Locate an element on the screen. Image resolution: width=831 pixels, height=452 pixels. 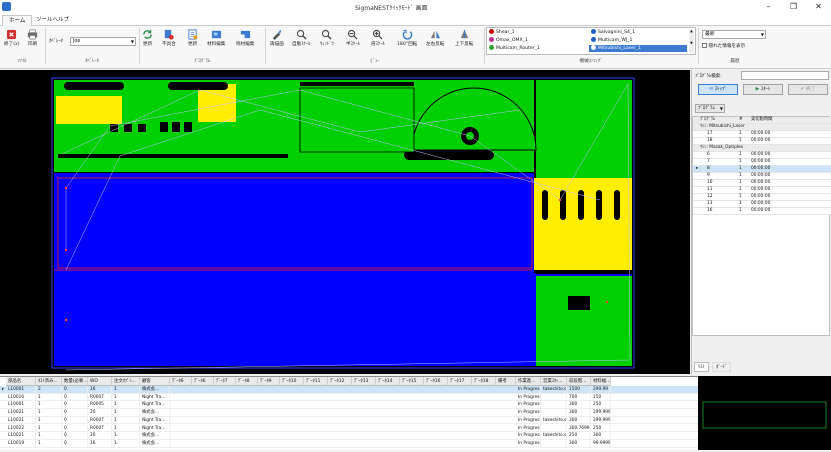
column-header: WO is located at coordinates (100, 381).